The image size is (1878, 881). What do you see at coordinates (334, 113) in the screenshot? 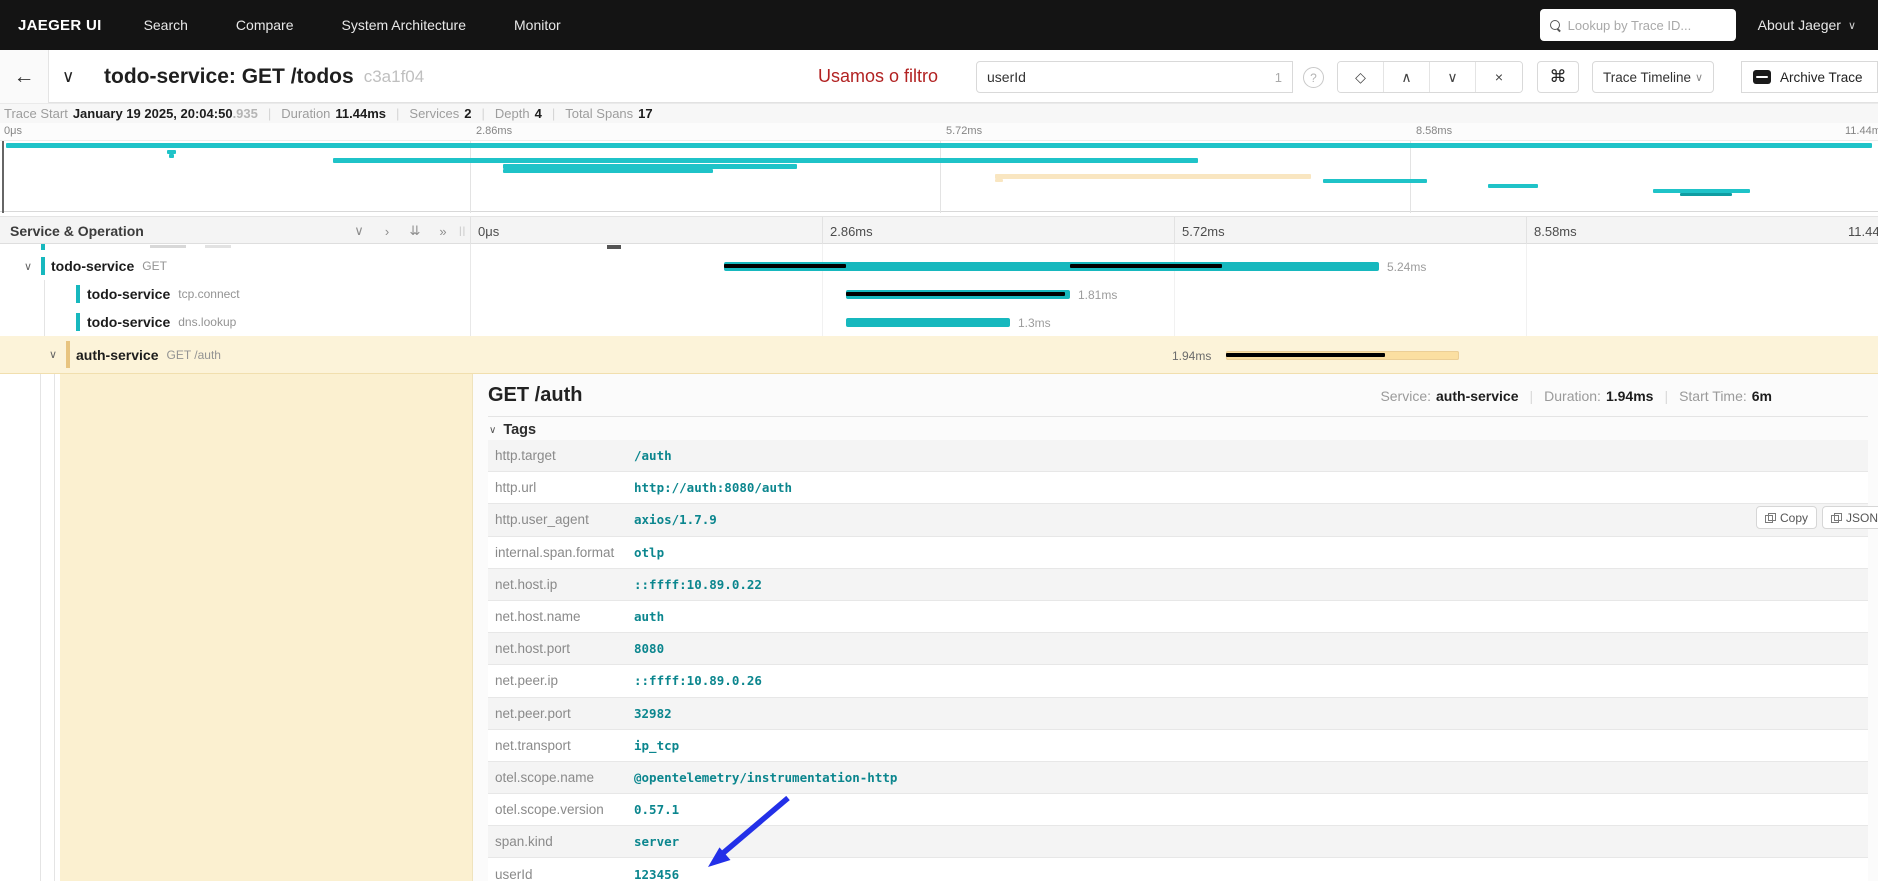
I see `stat-duration: Duration 11.44ms` at bounding box center [334, 113].